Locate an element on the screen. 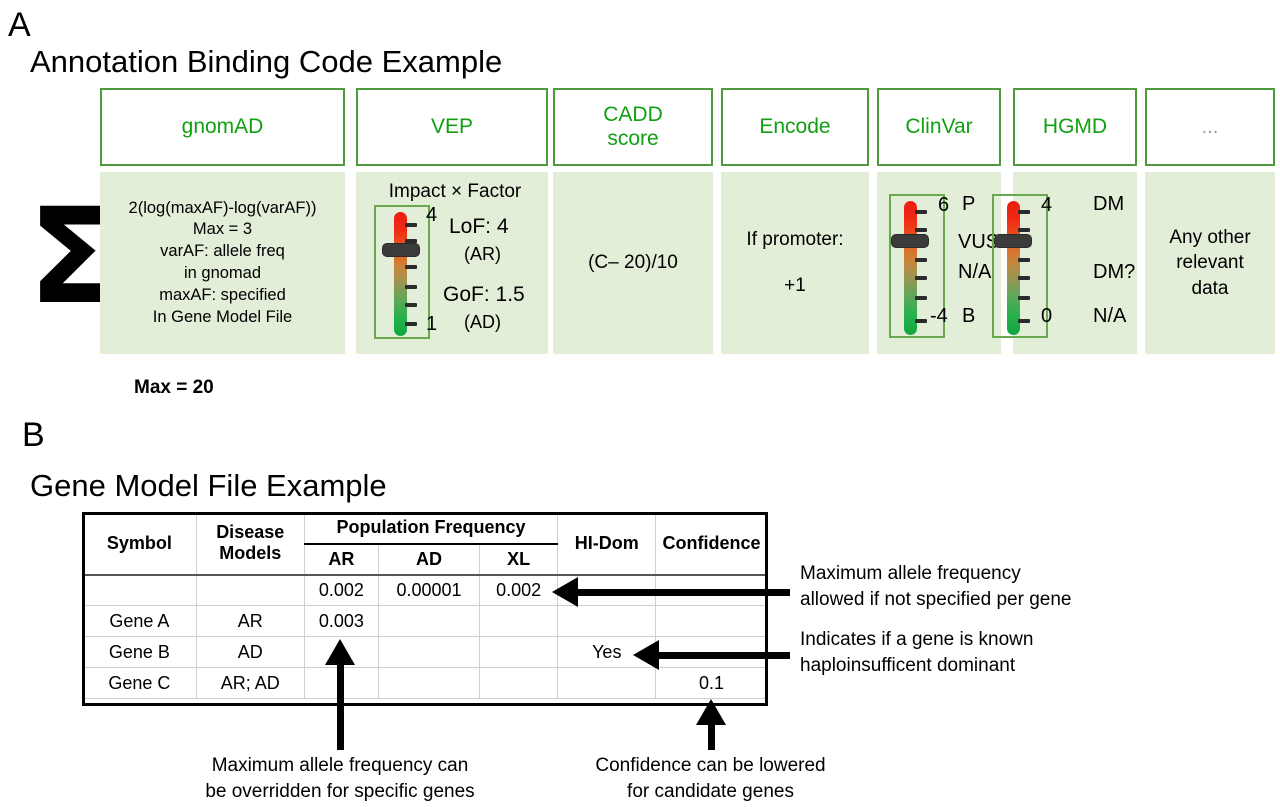 Image resolution: width=1280 pixels, height=807 pixels. max-total-label: Max = 20 is located at coordinates (174, 387).